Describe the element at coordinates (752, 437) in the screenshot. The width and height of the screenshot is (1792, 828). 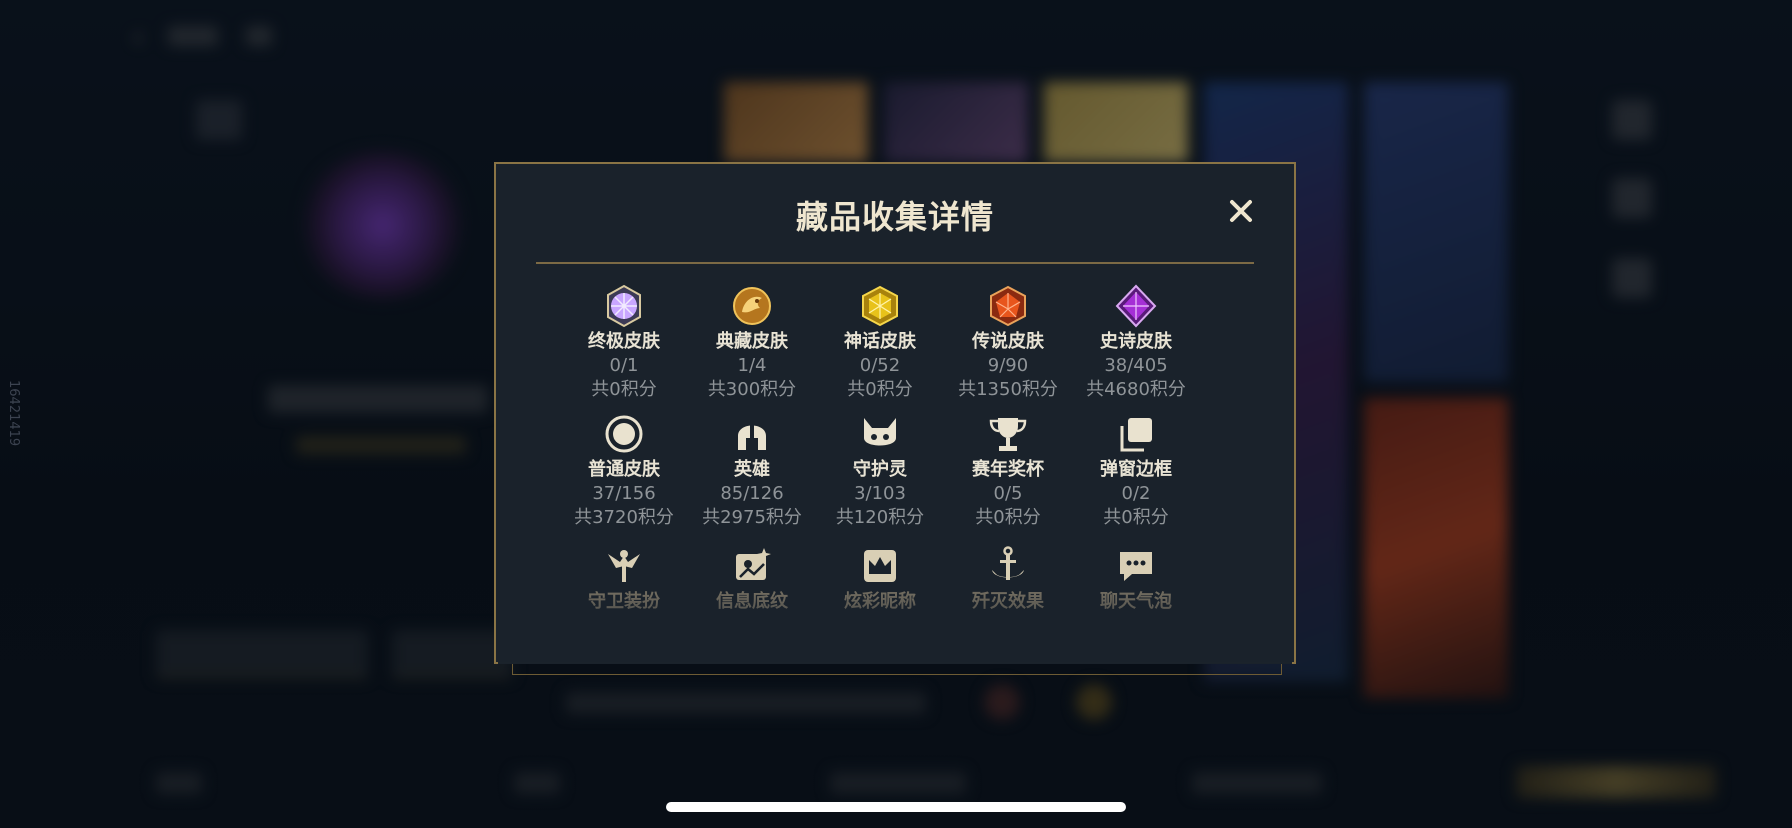
I see `helmet-icon` at that location.